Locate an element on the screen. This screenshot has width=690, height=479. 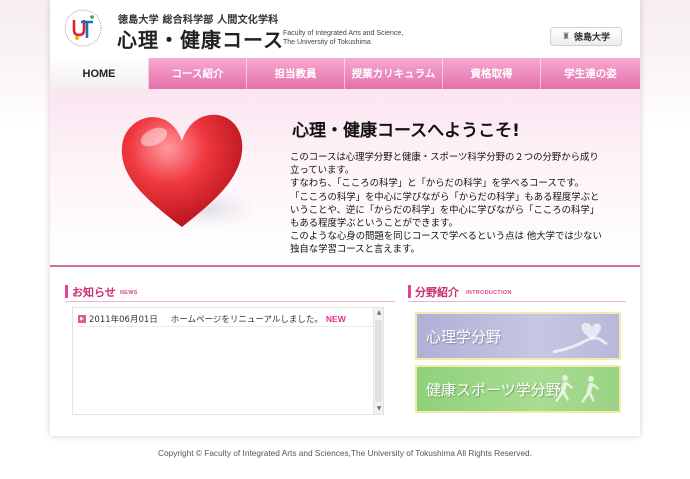
fields-heading-title: 分野紹介 is located at coordinates (437, 292).